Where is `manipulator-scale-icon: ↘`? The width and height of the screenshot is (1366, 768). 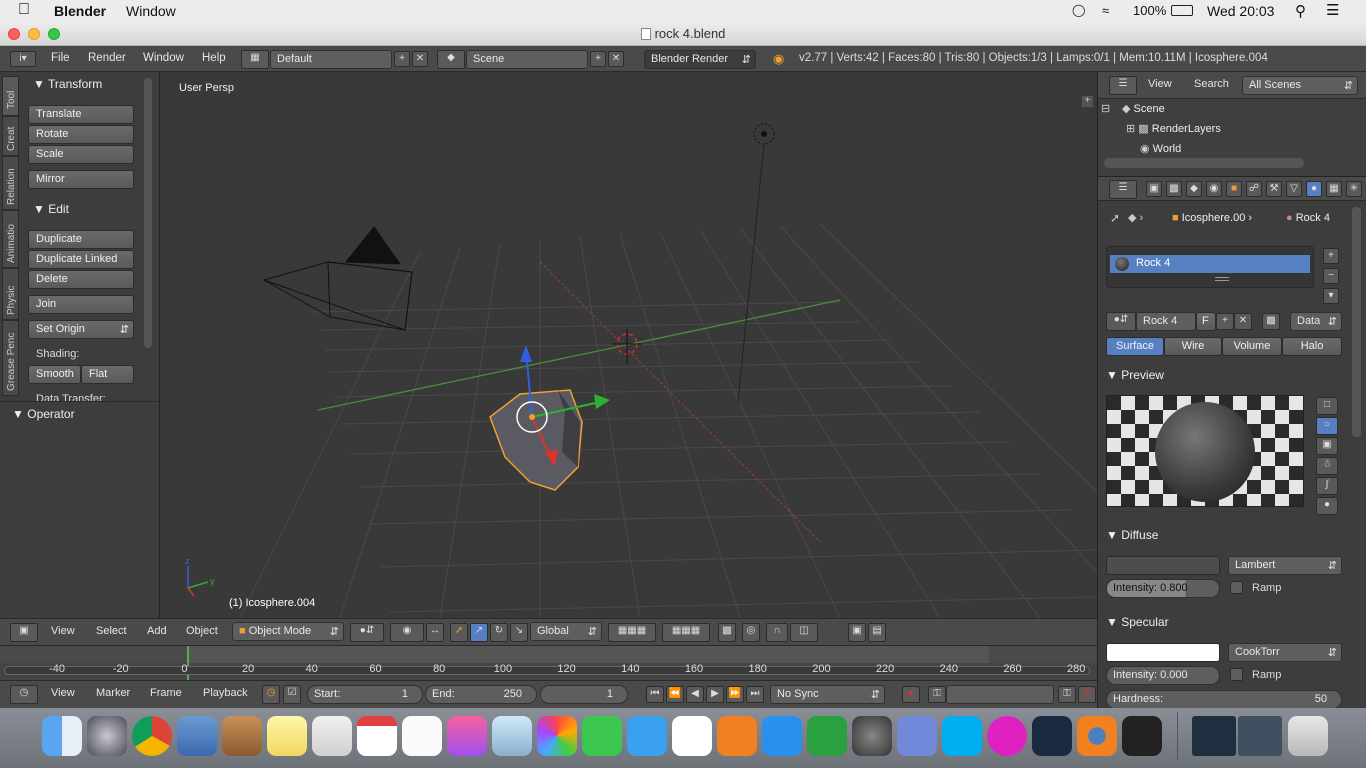
manipulator-scale-icon: ↘ is located at coordinates (519, 632).